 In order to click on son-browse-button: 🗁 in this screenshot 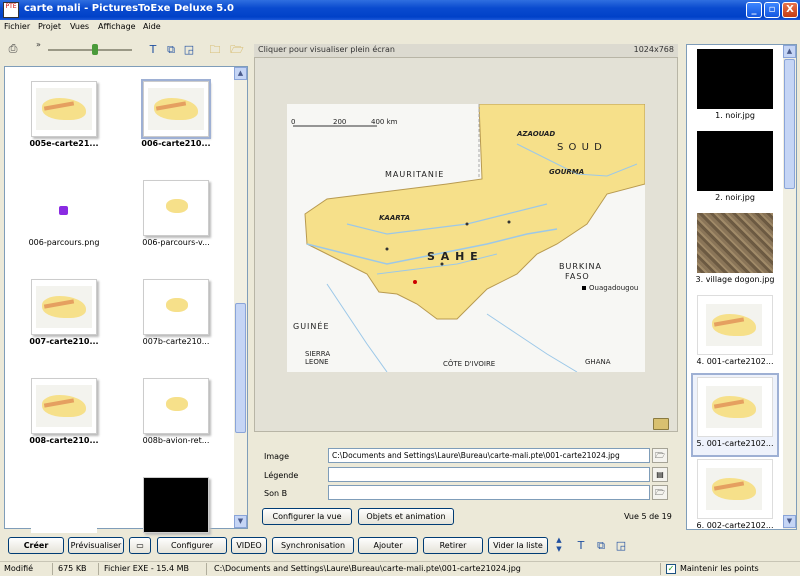, I will do `click(660, 492)`.